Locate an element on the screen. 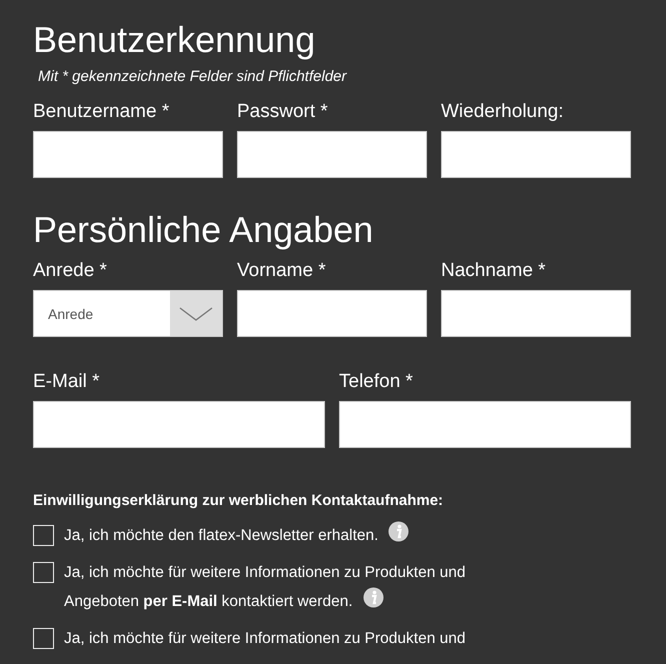 Image resolution: width=666 pixels, height=664 pixels. field-label: Wiederholung: is located at coordinates (503, 112).